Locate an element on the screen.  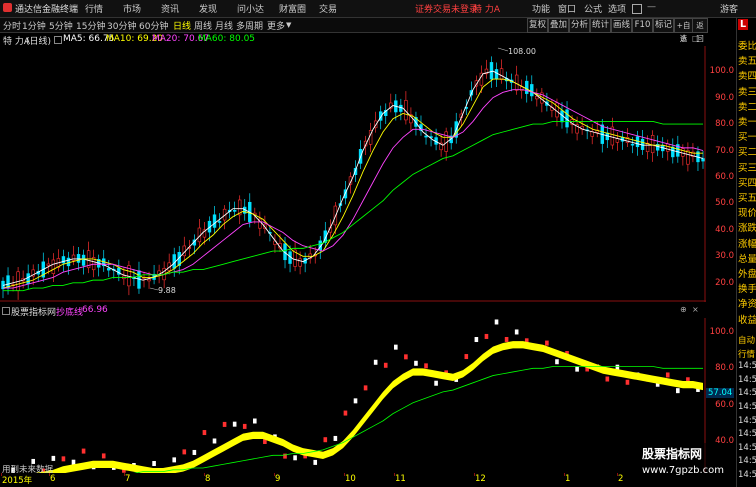
price-tick: 40.0 is located at coordinates (724, 229).